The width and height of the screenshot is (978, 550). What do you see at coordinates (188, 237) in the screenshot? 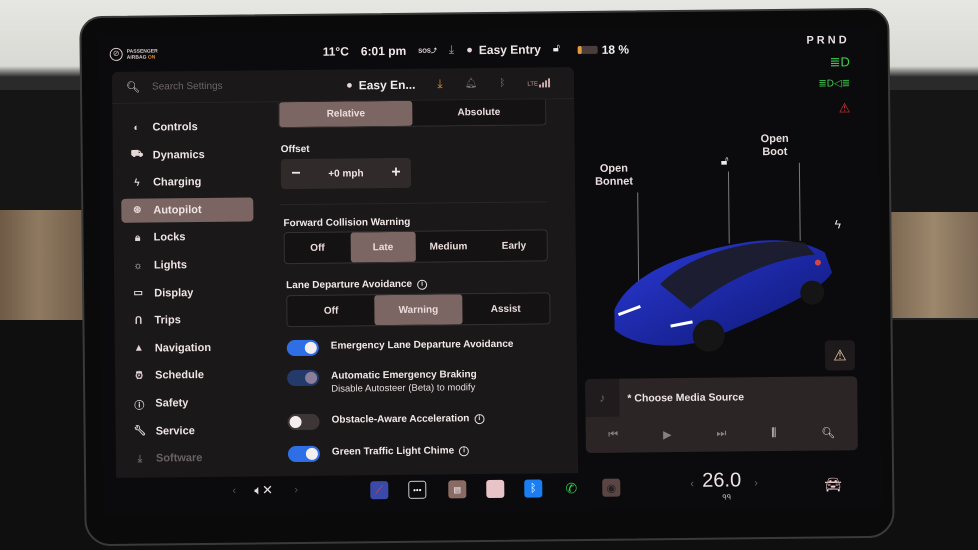
I see `sidebar-item-locks: 🔒︎ Locks` at bounding box center [188, 237].